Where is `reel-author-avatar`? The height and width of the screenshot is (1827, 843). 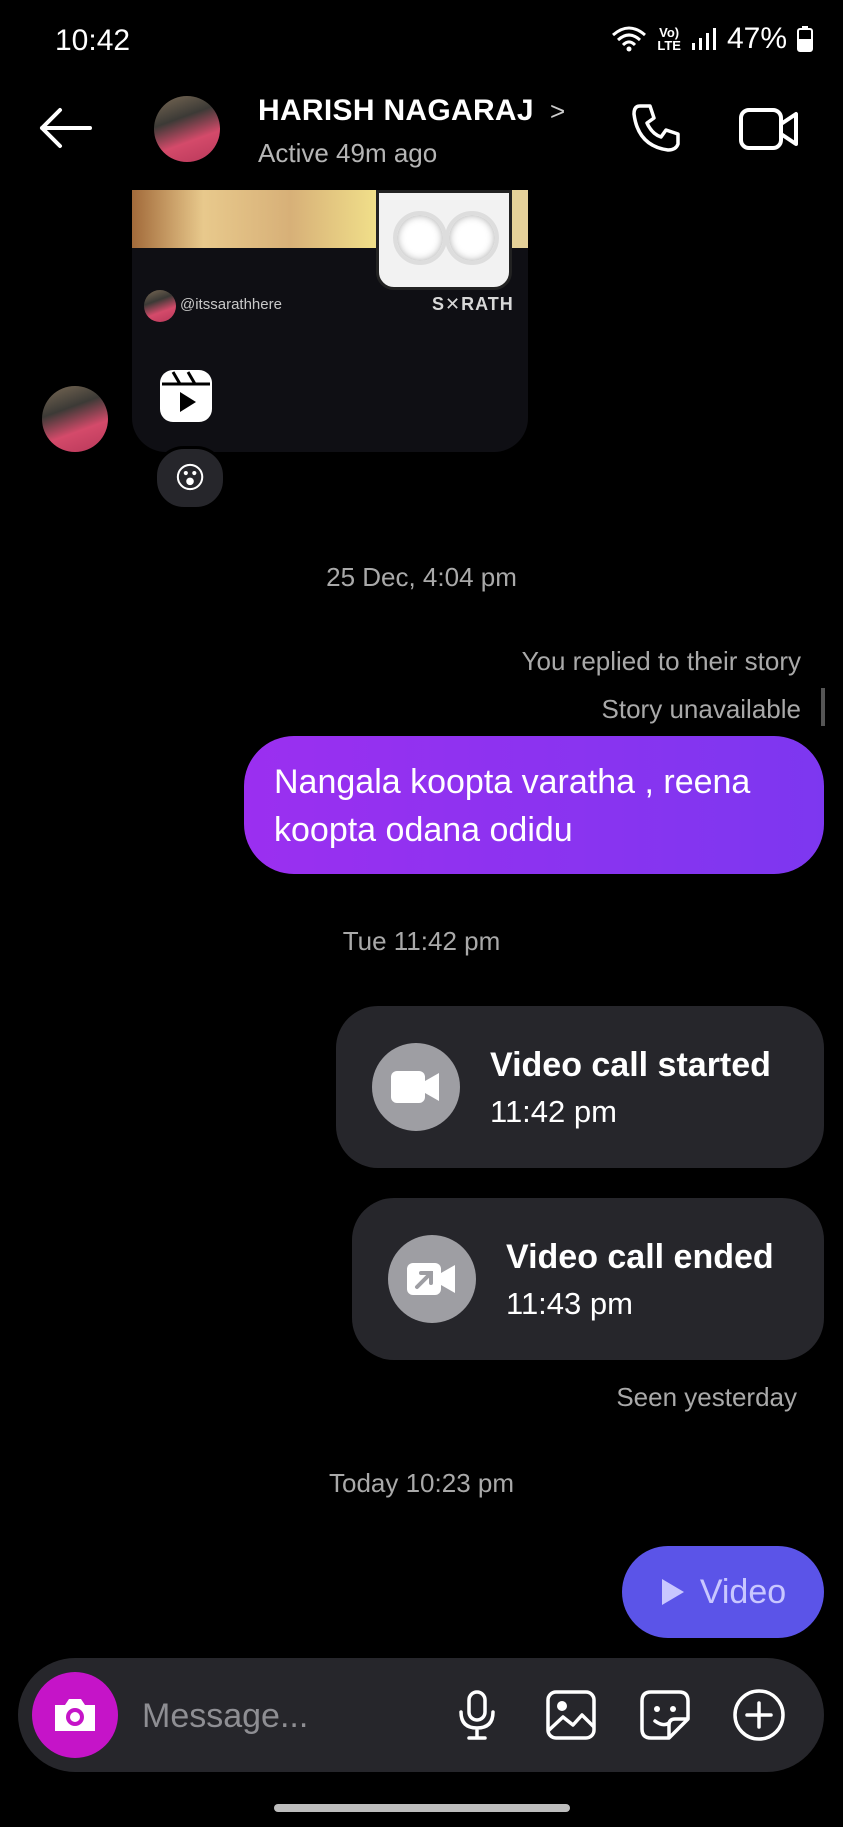
reel-author-avatar is located at coordinates (160, 306).